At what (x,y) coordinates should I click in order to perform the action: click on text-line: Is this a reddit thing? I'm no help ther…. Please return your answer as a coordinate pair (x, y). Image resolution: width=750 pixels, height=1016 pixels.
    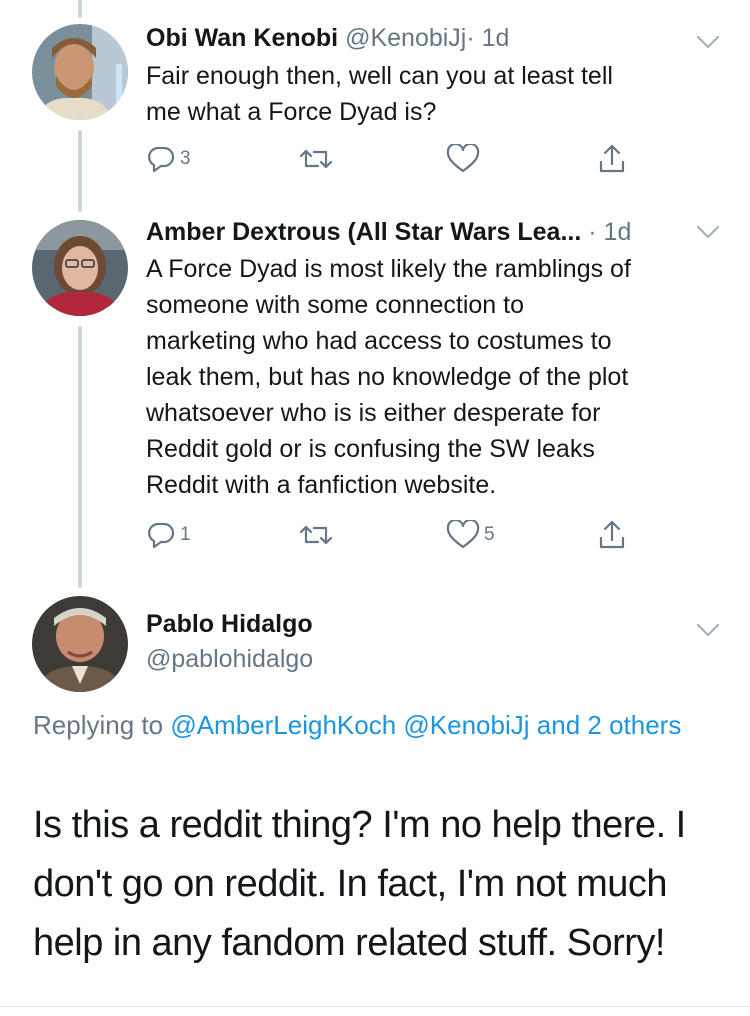
    Looking at the image, I should click on (359, 825).